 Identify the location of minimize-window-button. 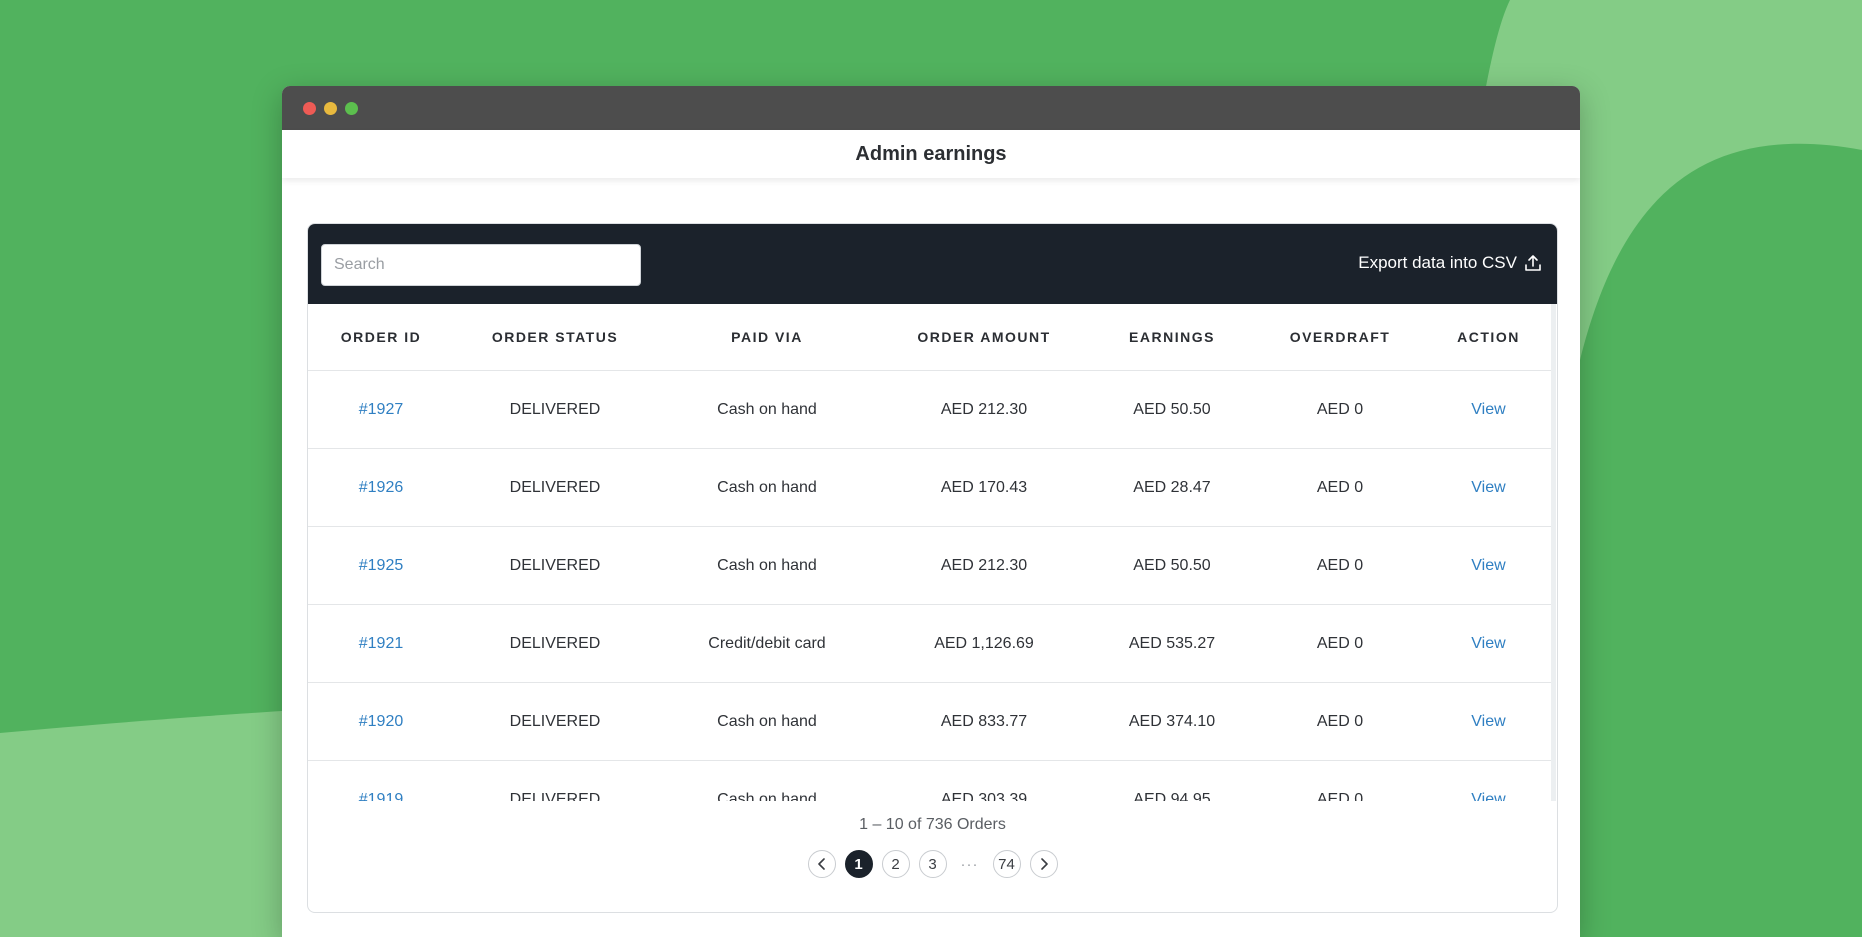
(330, 108).